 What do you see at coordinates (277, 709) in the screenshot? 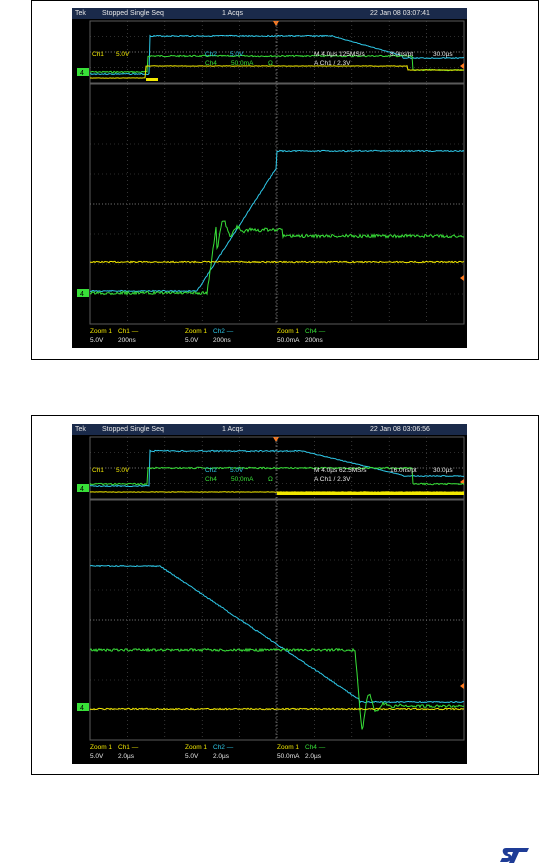
I see `ch1-zoom-trace` at bounding box center [277, 709].